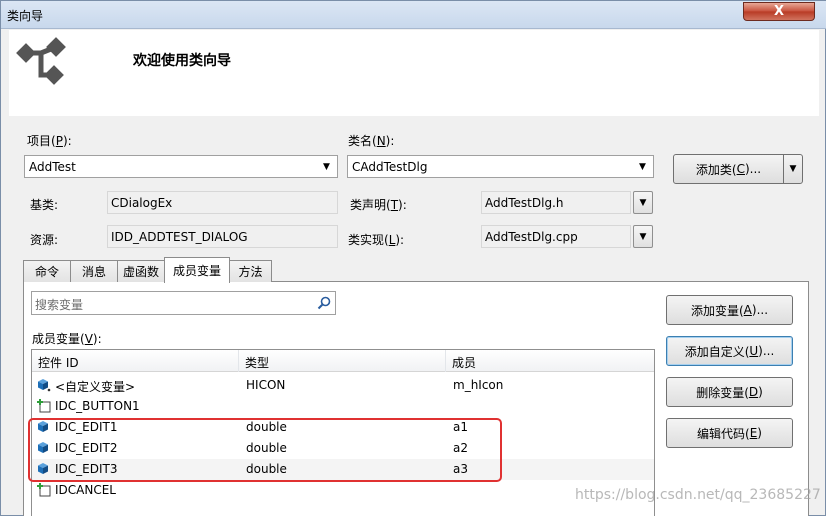 The image size is (826, 516). Describe the element at coordinates (500, 166) in the screenshot. I see `class-name-combo: CAddTestDlg ▼` at that location.